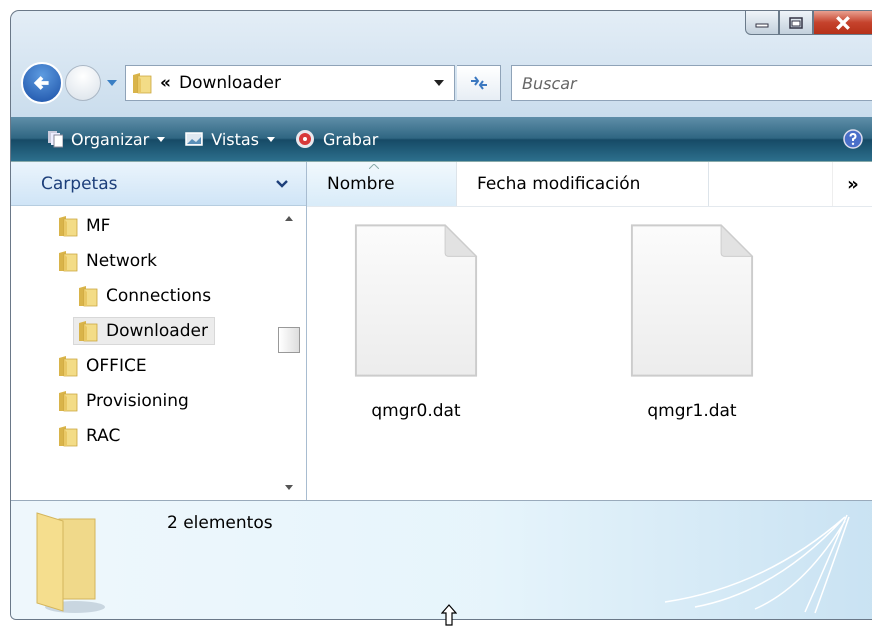  I want to click on chevron-down-icon, so click(282, 184).